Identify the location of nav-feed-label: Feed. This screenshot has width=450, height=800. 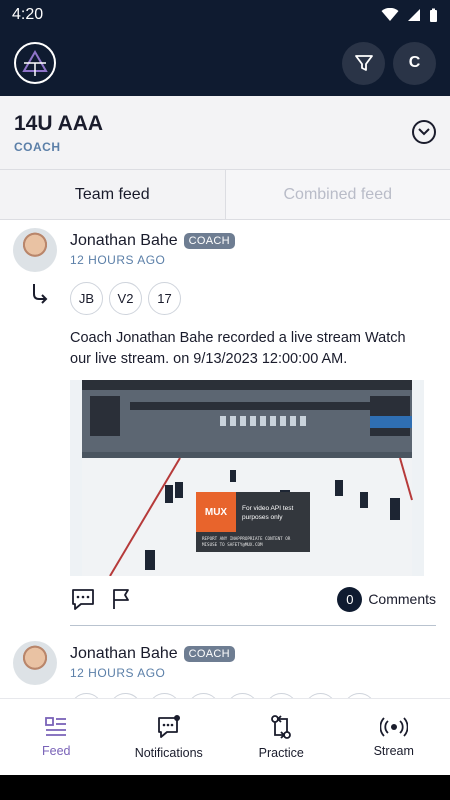
(56, 751).